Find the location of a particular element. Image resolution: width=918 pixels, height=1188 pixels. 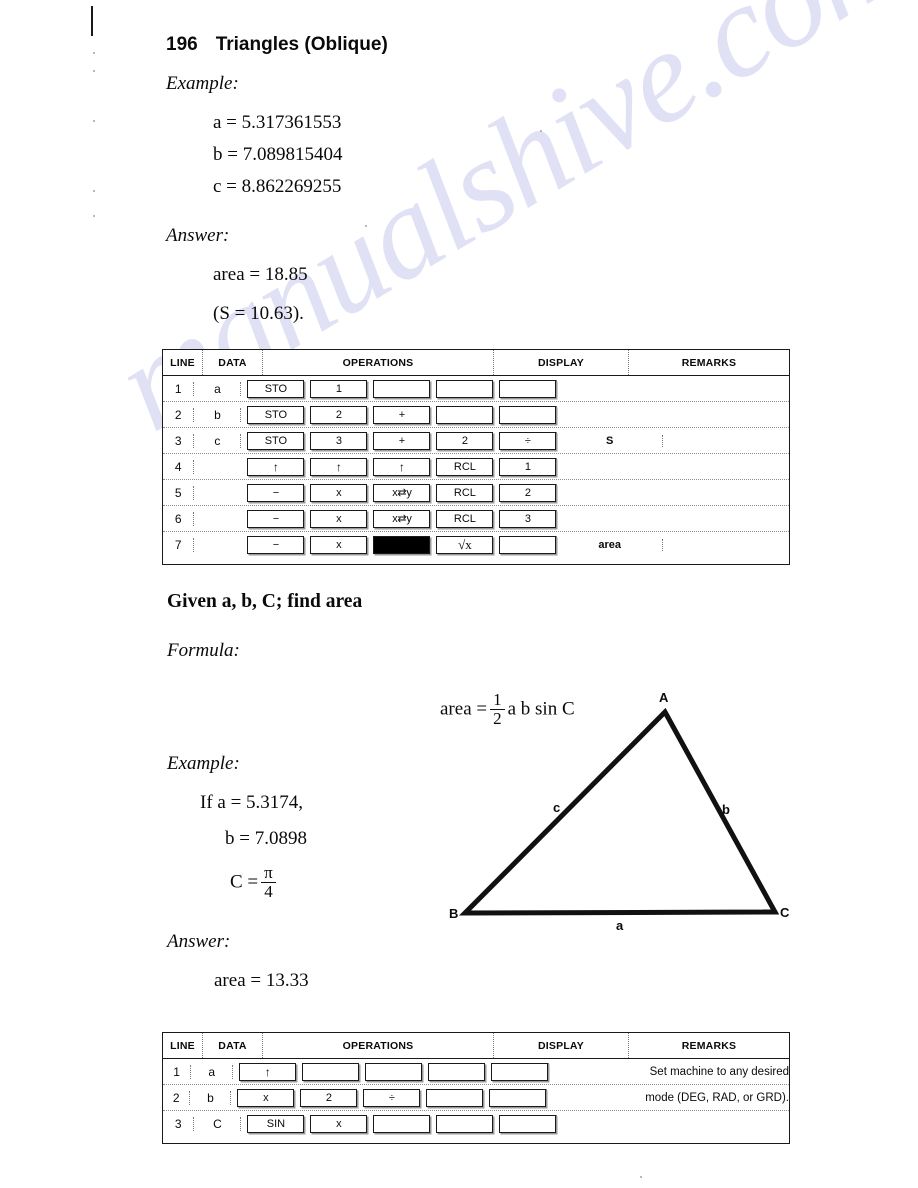

table-2-col-remarks: REMARKS is located at coordinates (709, 1045).